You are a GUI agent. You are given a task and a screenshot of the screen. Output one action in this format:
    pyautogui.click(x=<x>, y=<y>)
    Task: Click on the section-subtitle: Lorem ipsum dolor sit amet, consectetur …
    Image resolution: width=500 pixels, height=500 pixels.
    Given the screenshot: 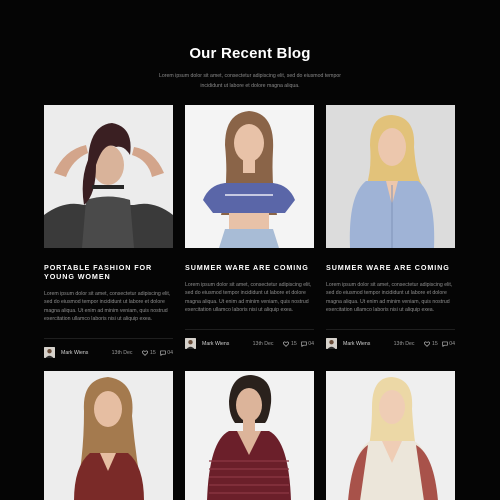 What is the action you would take?
    pyautogui.click(x=250, y=81)
    